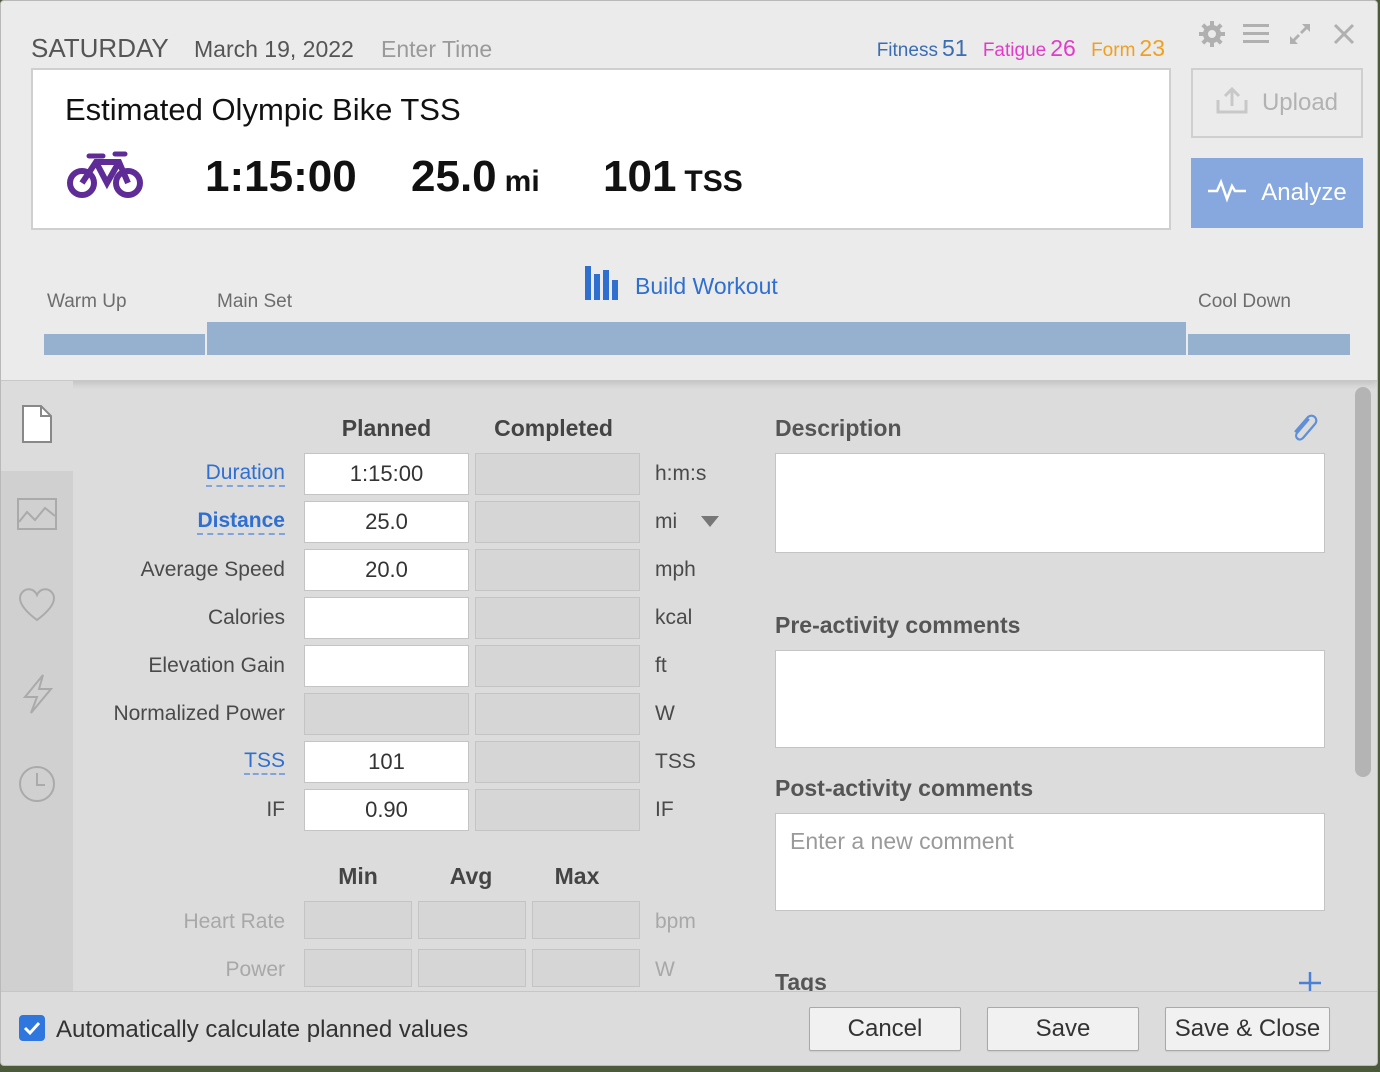 The width and height of the screenshot is (1380, 1072). I want to click on duration-stat: 1:15:00, so click(281, 176).